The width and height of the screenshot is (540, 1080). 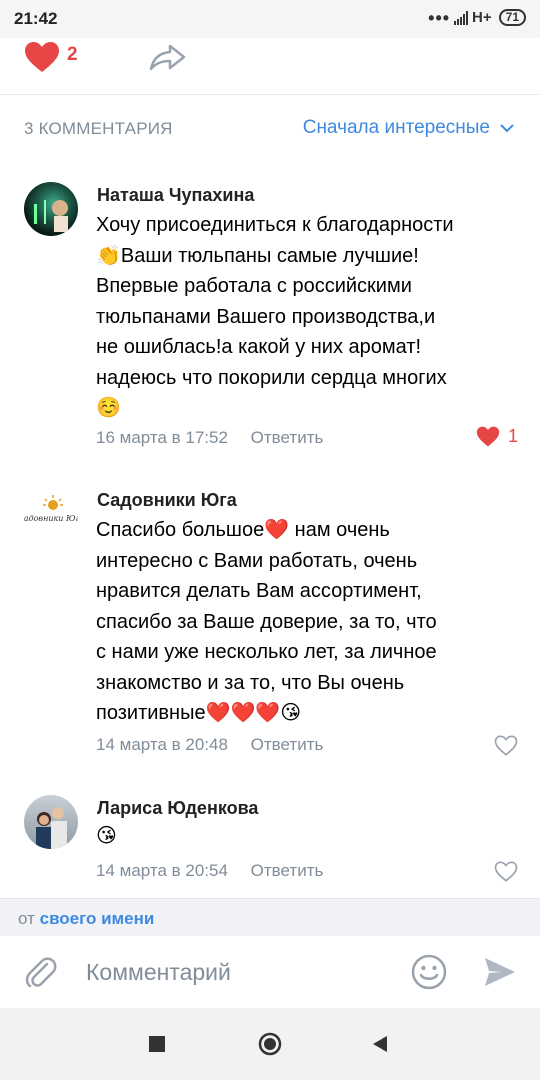 What do you see at coordinates (439, 17) in the screenshot?
I see `notification-dots-icon: •••` at bounding box center [439, 17].